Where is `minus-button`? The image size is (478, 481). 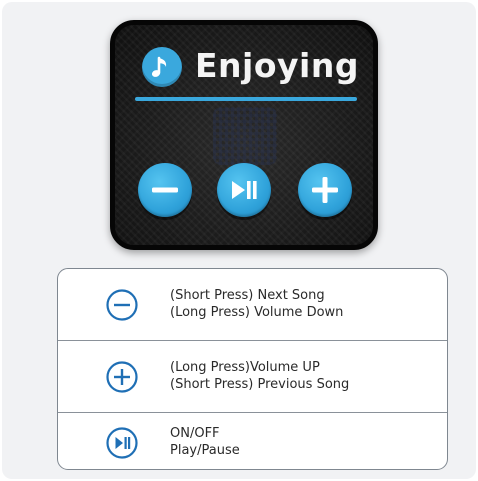
minus-button is located at coordinates (165, 190).